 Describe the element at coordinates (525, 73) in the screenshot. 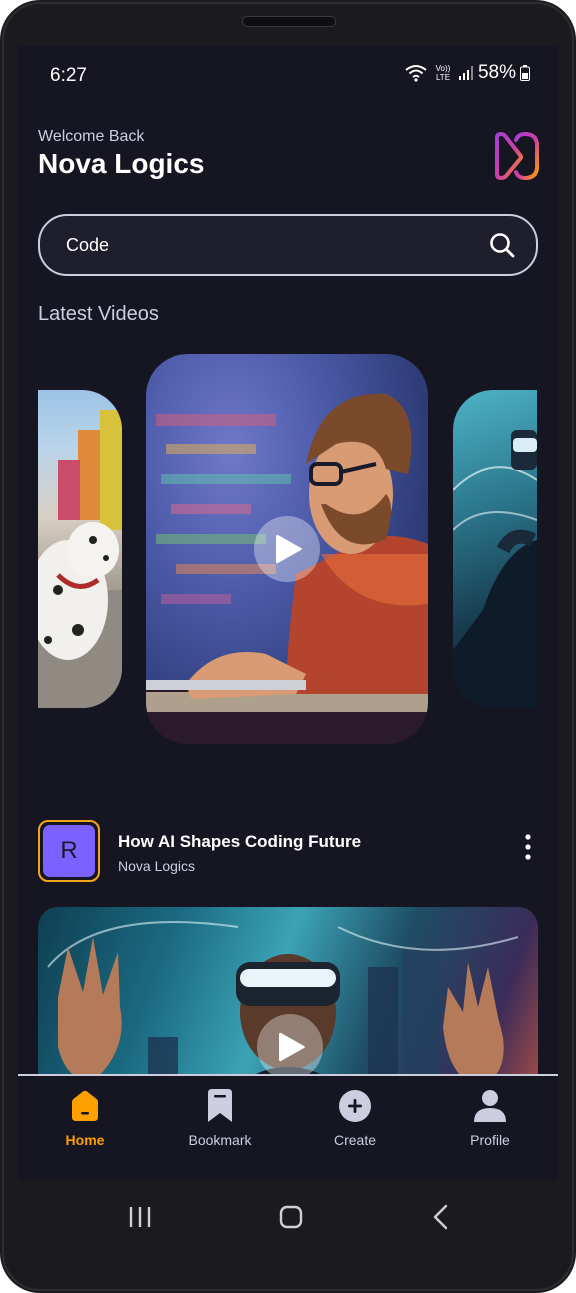

I see `battery-icon` at that location.